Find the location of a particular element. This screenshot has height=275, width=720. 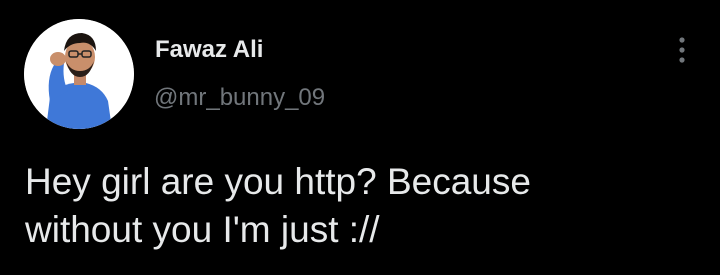

avatar-photo-icon is located at coordinates (79, 74).